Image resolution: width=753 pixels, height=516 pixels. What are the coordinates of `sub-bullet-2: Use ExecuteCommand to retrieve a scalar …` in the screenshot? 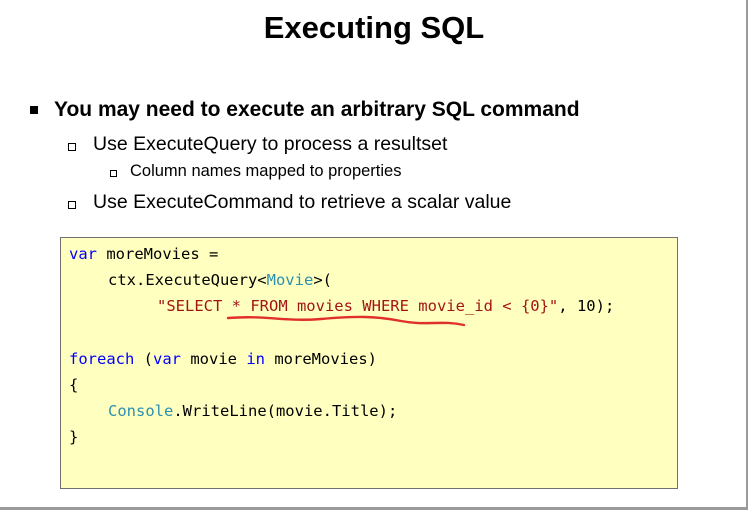 It's located at (289, 202).